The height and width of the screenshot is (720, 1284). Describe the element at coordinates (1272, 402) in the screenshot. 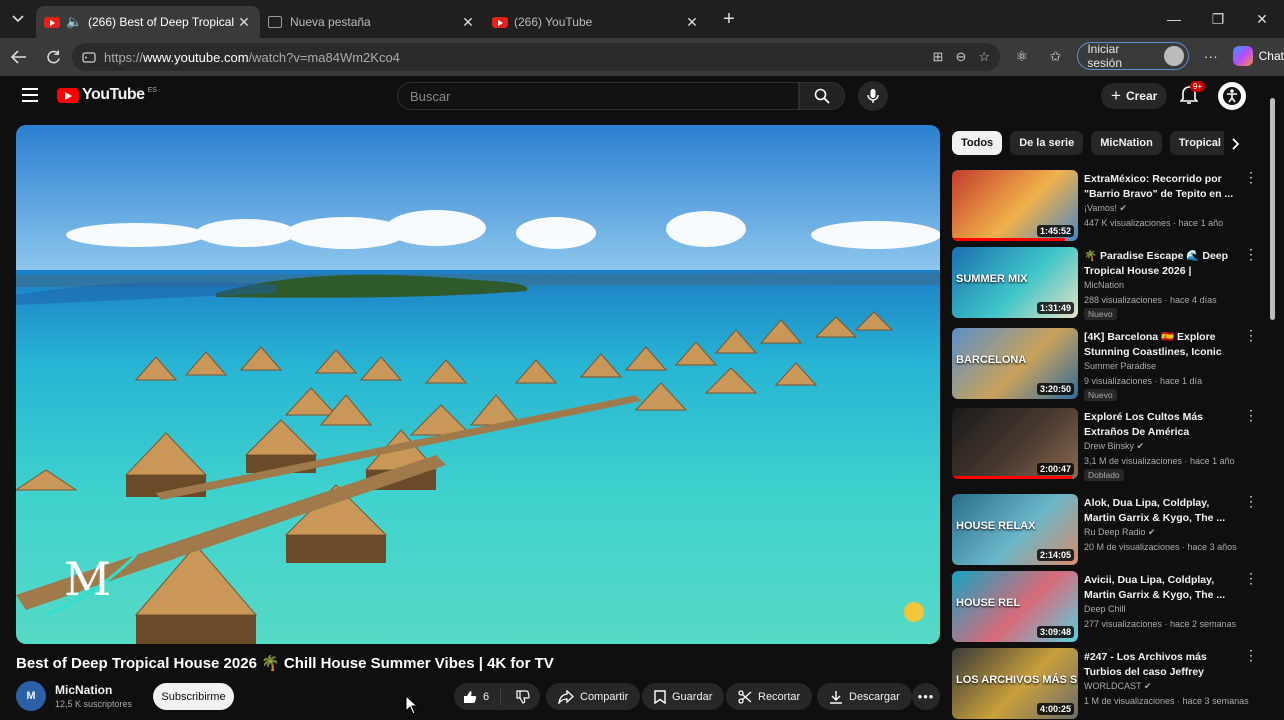

I see `page-scrollbar` at that location.